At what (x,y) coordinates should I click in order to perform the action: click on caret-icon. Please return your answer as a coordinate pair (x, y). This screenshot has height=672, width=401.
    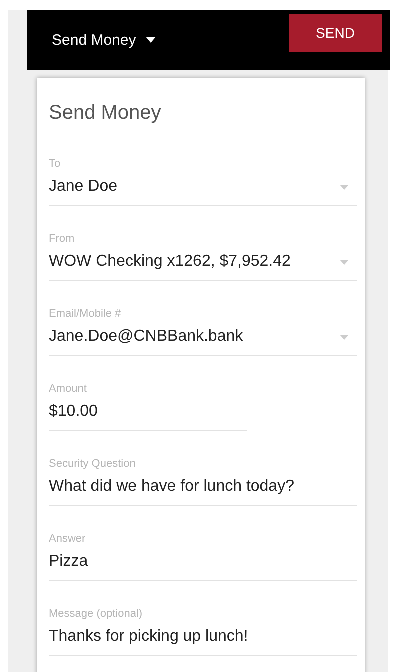
    Looking at the image, I should click on (151, 40).